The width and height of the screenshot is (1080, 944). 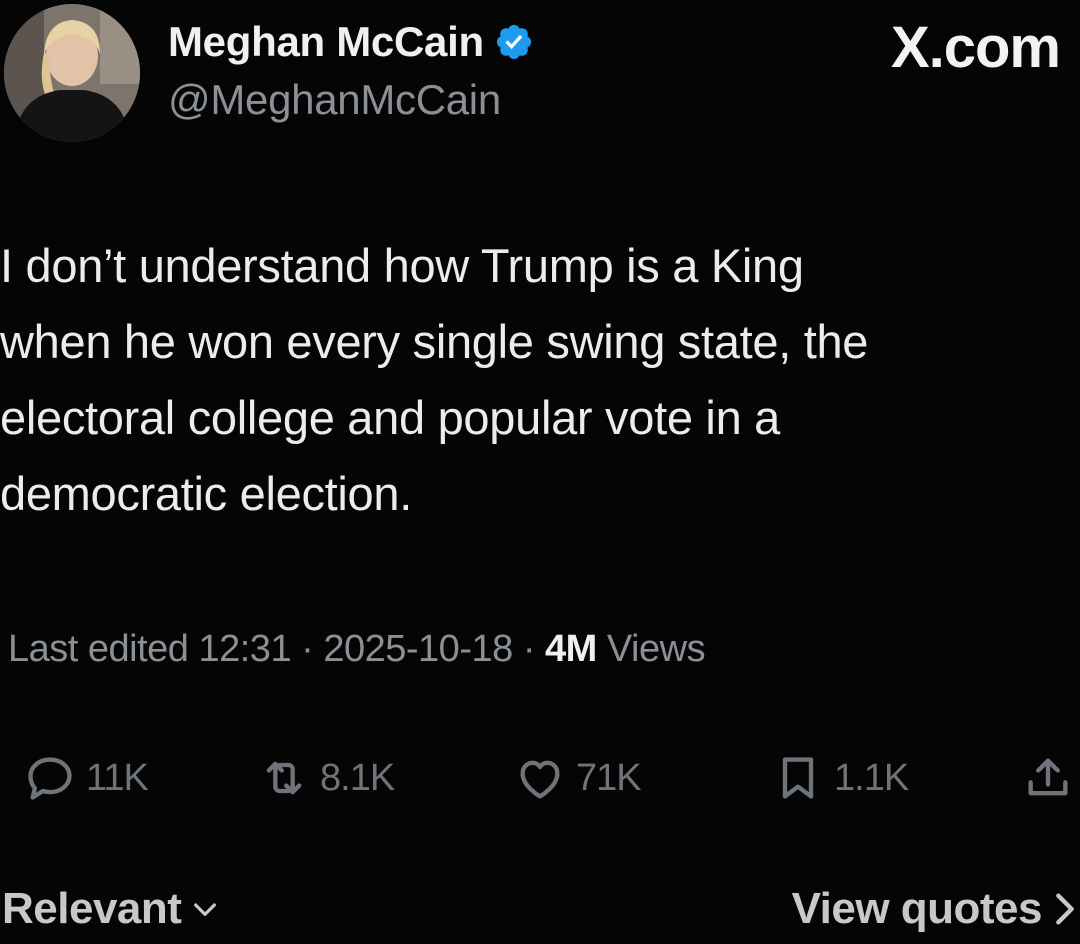 I want to click on bookmark-count: 1.1K, so click(x=871, y=777).